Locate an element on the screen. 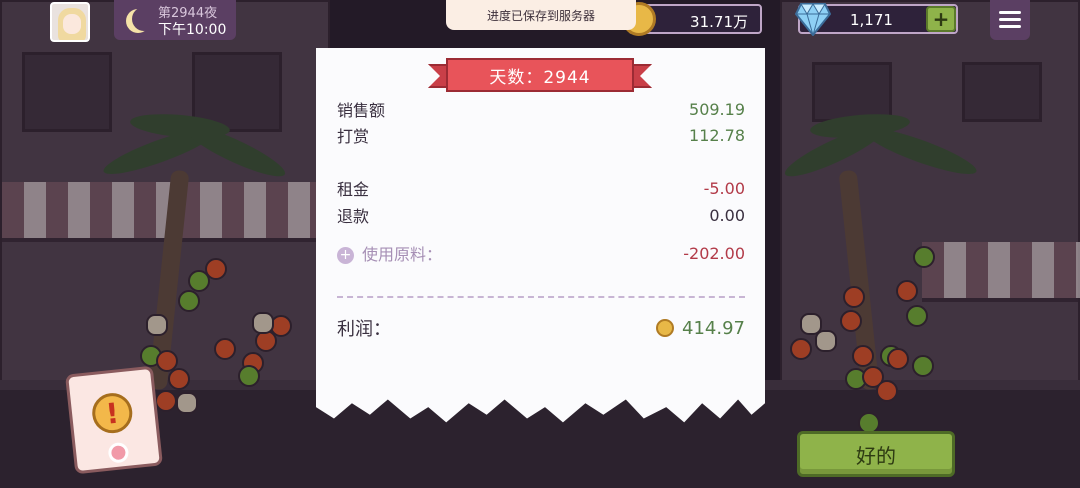 The width and height of the screenshot is (1080, 488). day-banner: 天数：2944 is located at coordinates (540, 76).